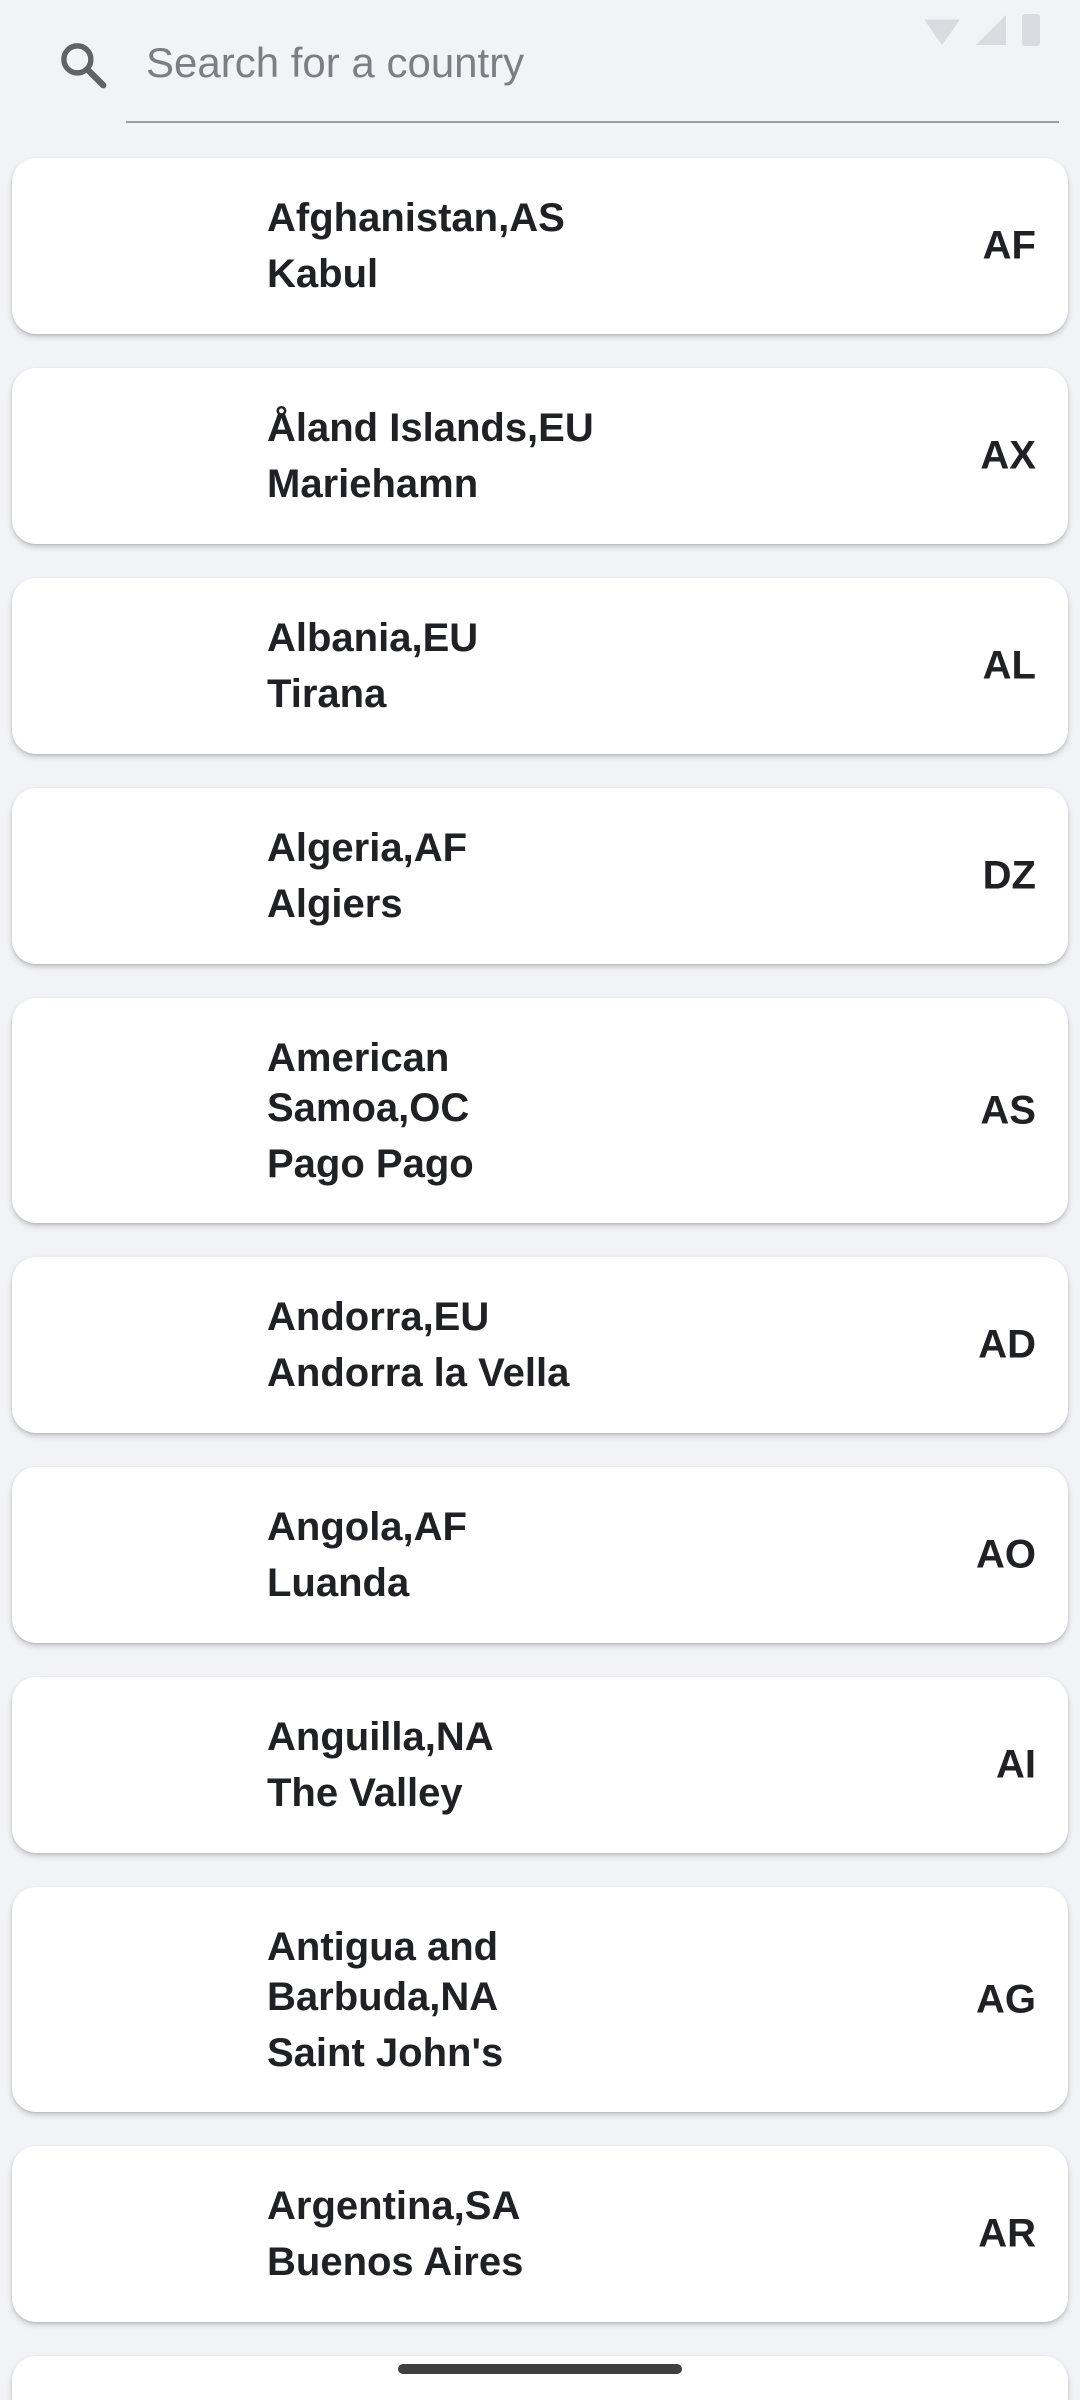 The width and height of the screenshot is (1080, 2400). I want to click on country-card-5: Andorra,EU Andorra la Vella AD, so click(540, 1345).